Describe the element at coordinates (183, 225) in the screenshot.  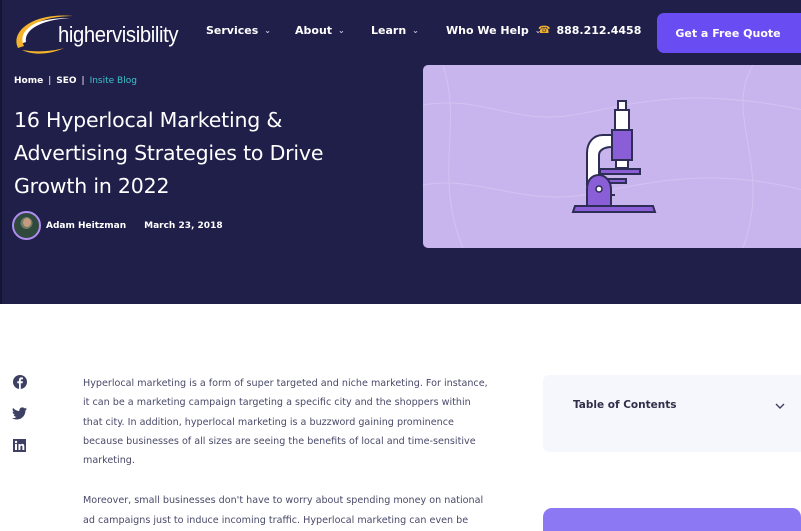
I see `post-date: March 23, 2018` at that location.